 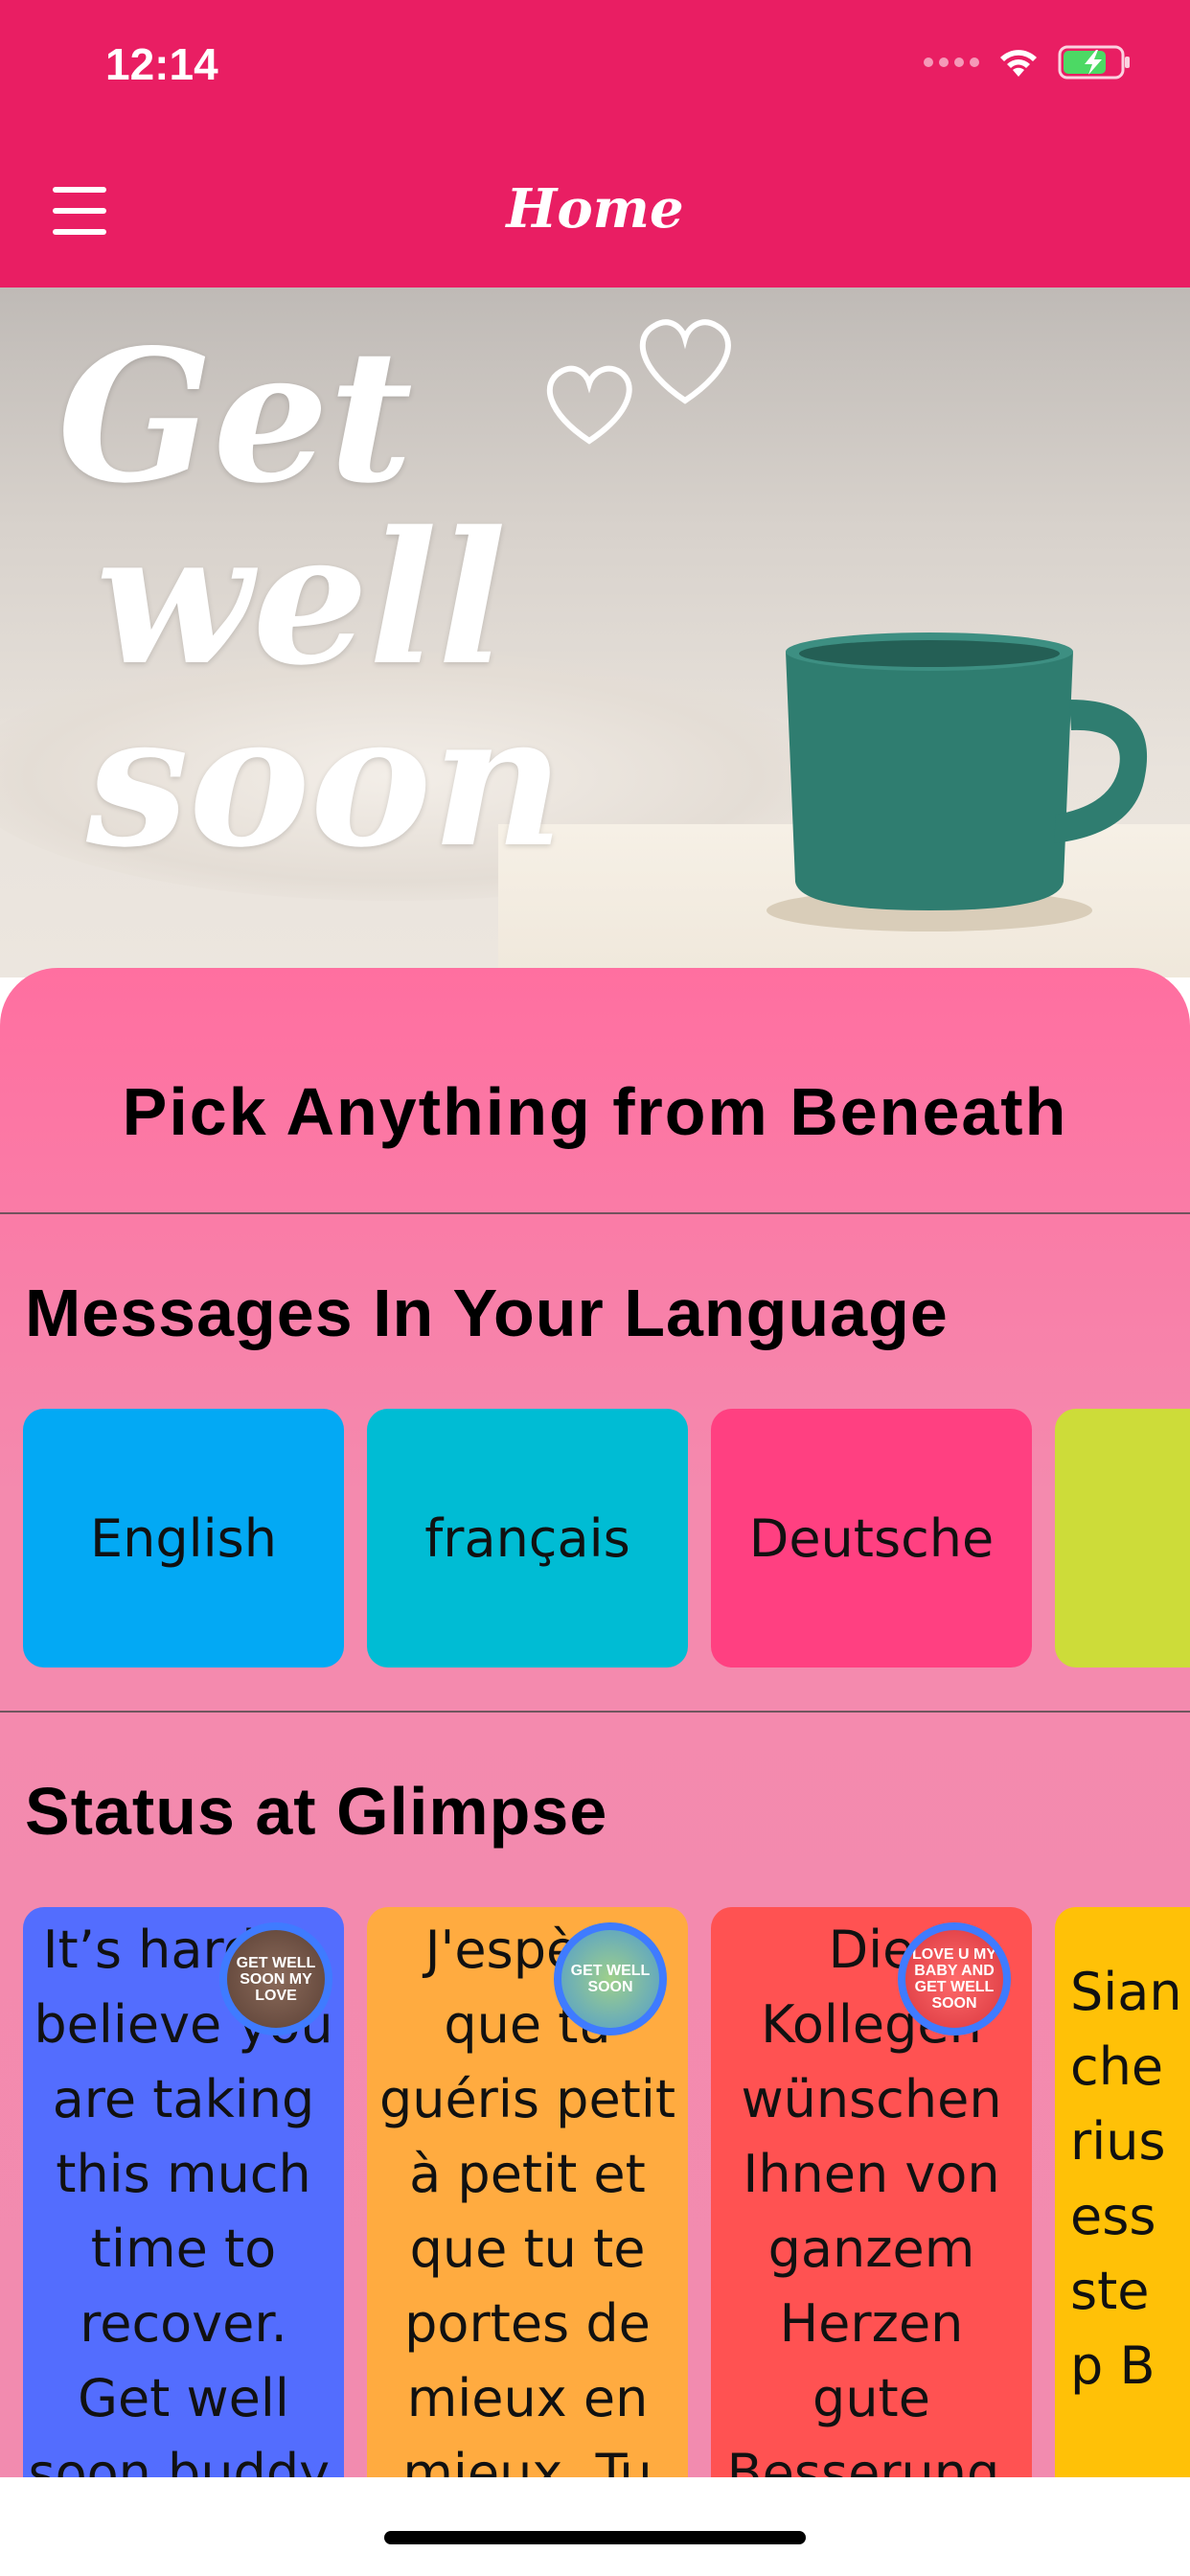 I want to click on status-card: Sian che rius ess ste p B, so click(x=1123, y=2194).